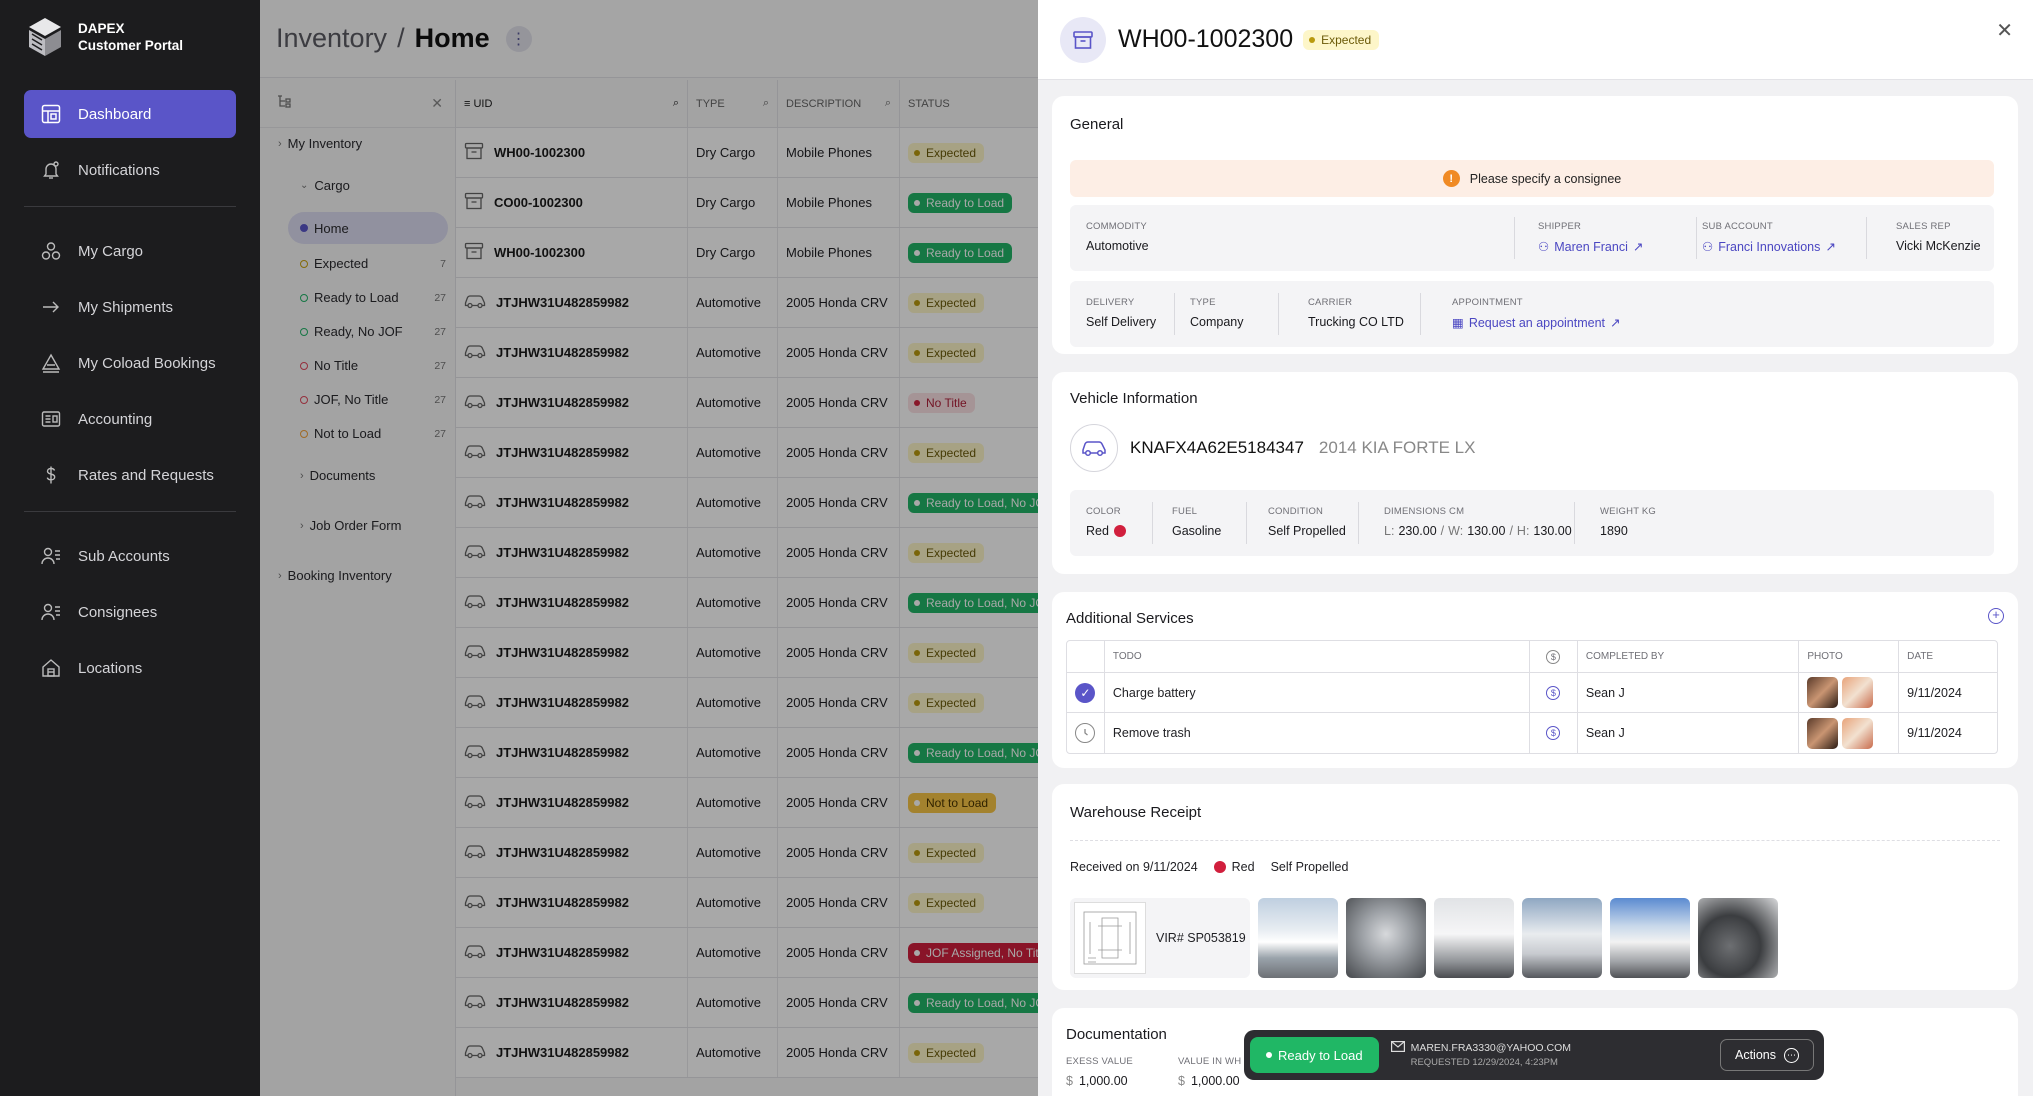 The width and height of the screenshot is (2033, 1096). What do you see at coordinates (2004, 30) in the screenshot?
I see `close-icon: ✕` at bounding box center [2004, 30].